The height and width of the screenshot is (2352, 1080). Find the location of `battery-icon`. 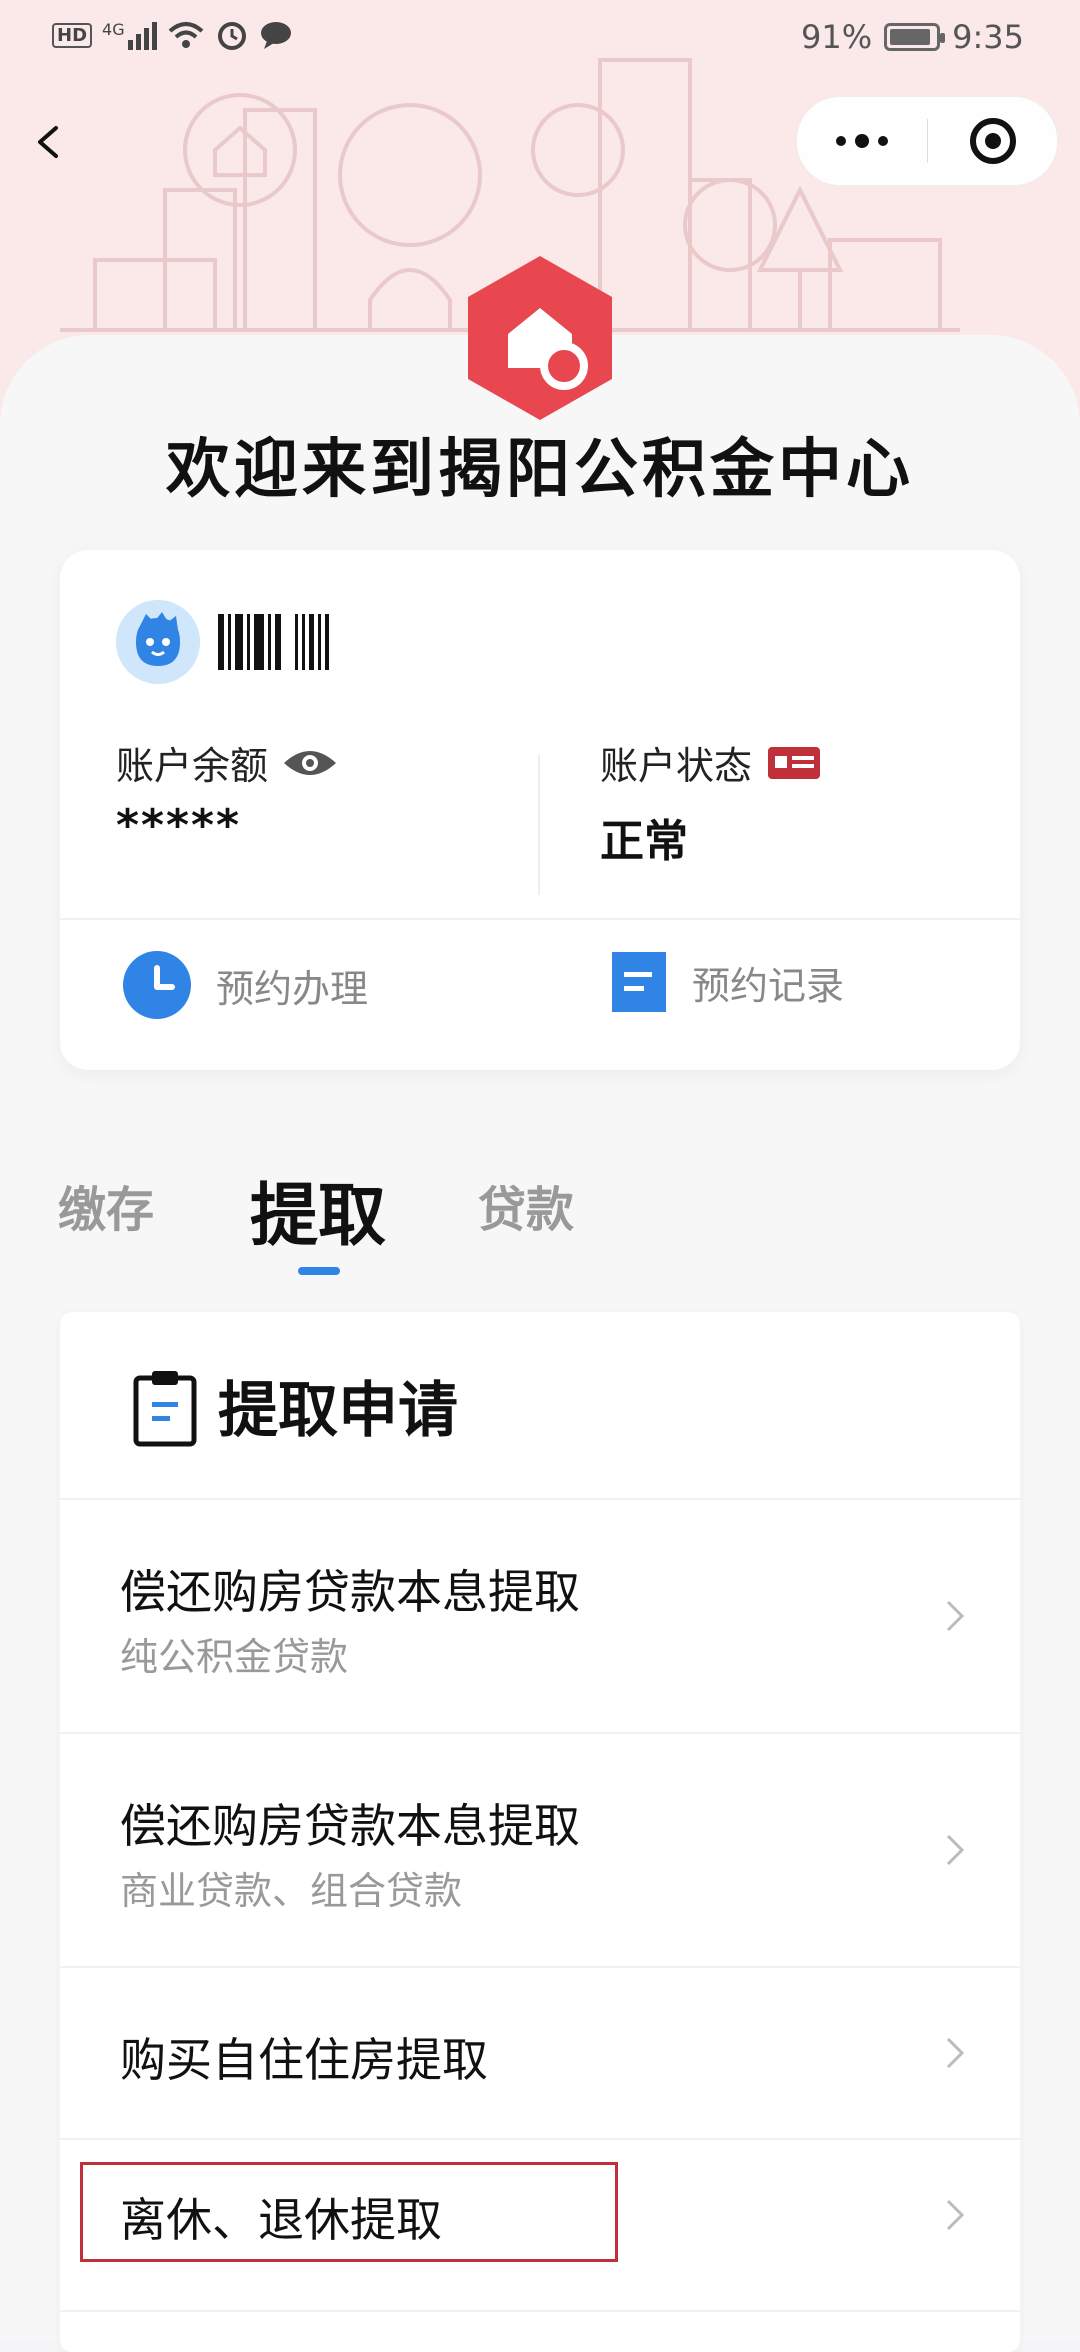

battery-icon is located at coordinates (915, 37).